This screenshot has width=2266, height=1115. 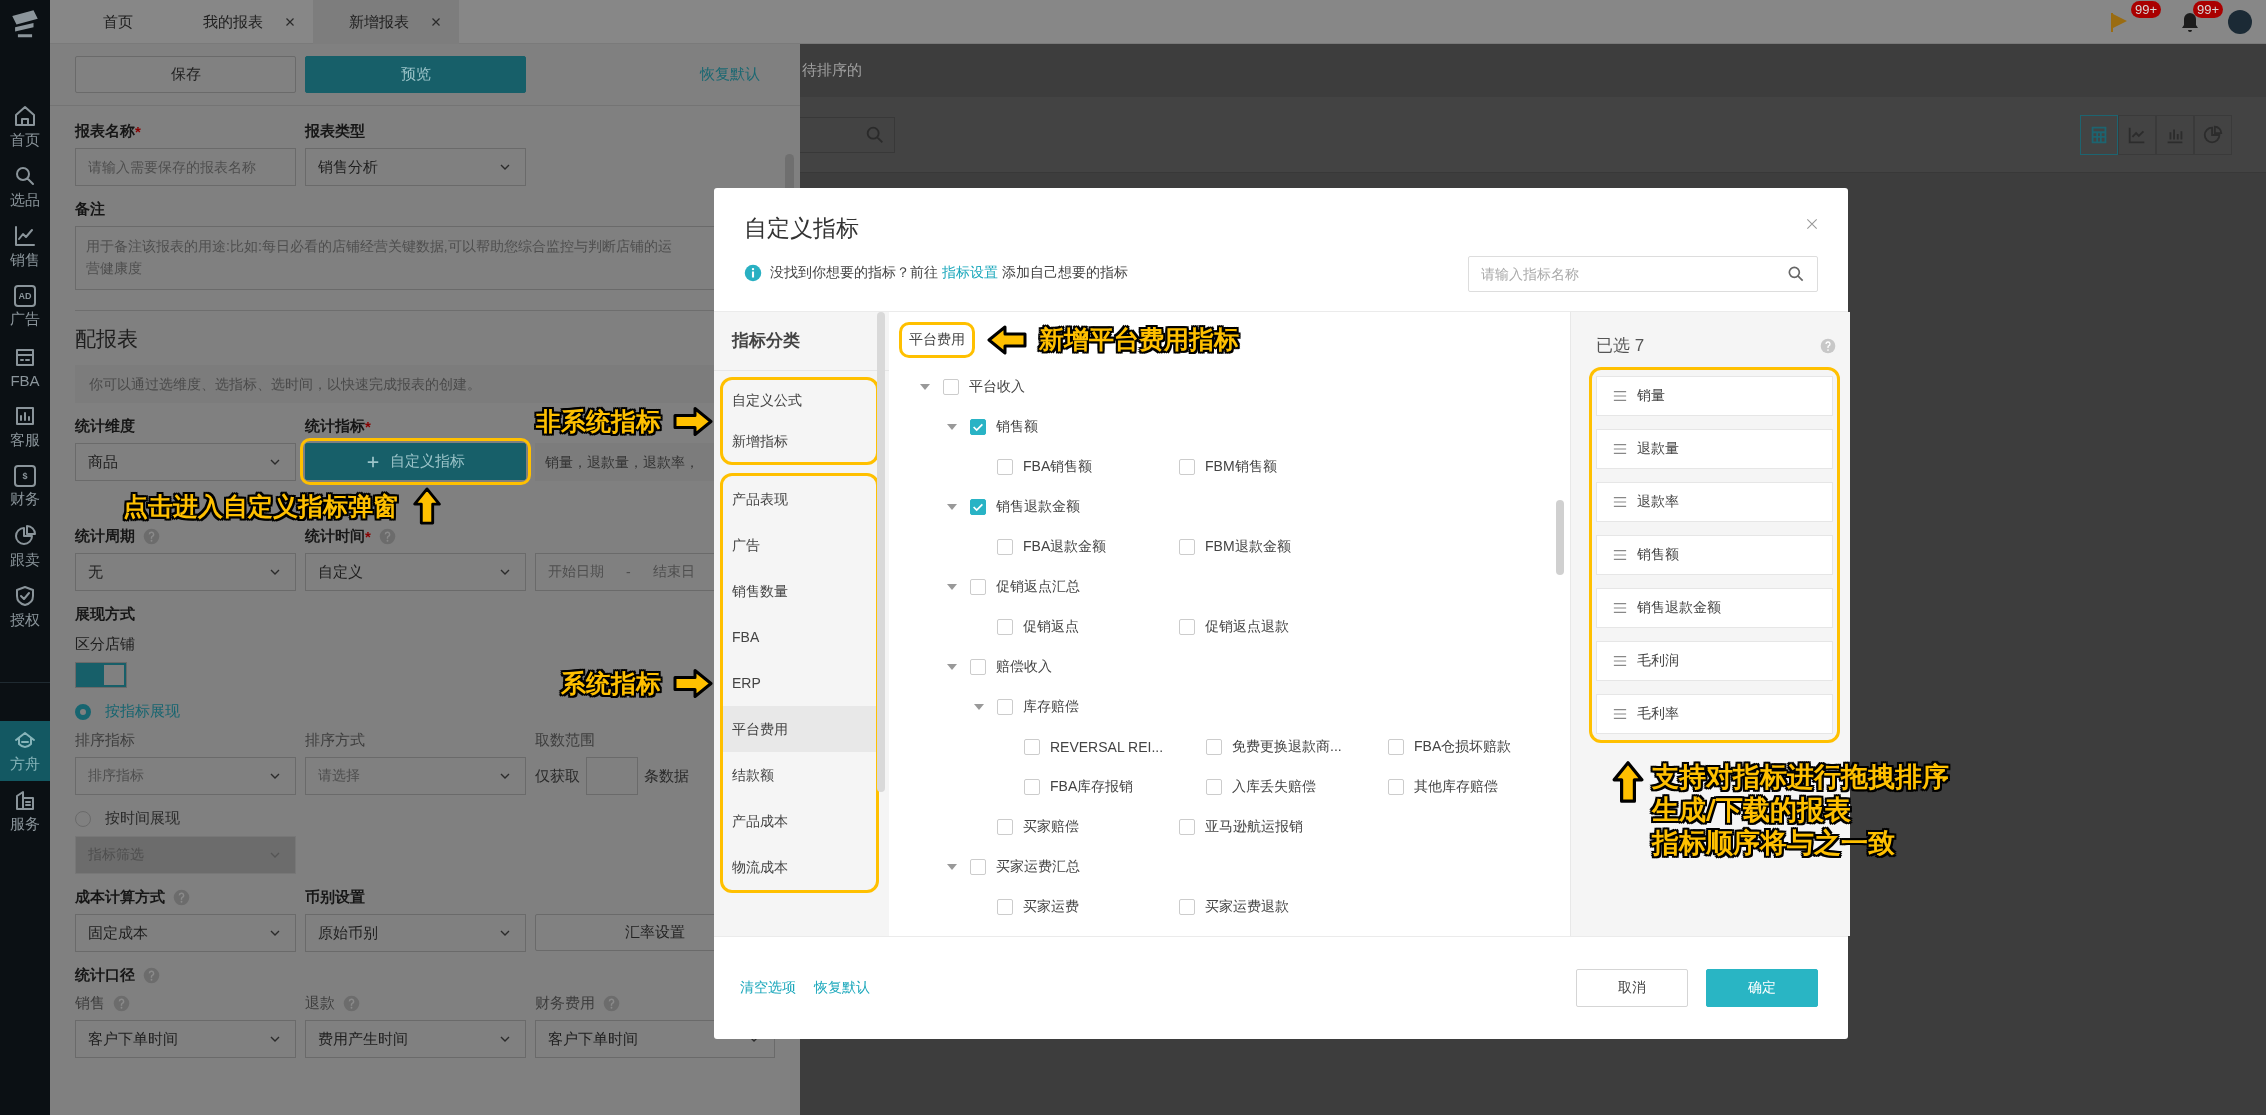 I want to click on field-label: 展现方式, so click(x=105, y=613).